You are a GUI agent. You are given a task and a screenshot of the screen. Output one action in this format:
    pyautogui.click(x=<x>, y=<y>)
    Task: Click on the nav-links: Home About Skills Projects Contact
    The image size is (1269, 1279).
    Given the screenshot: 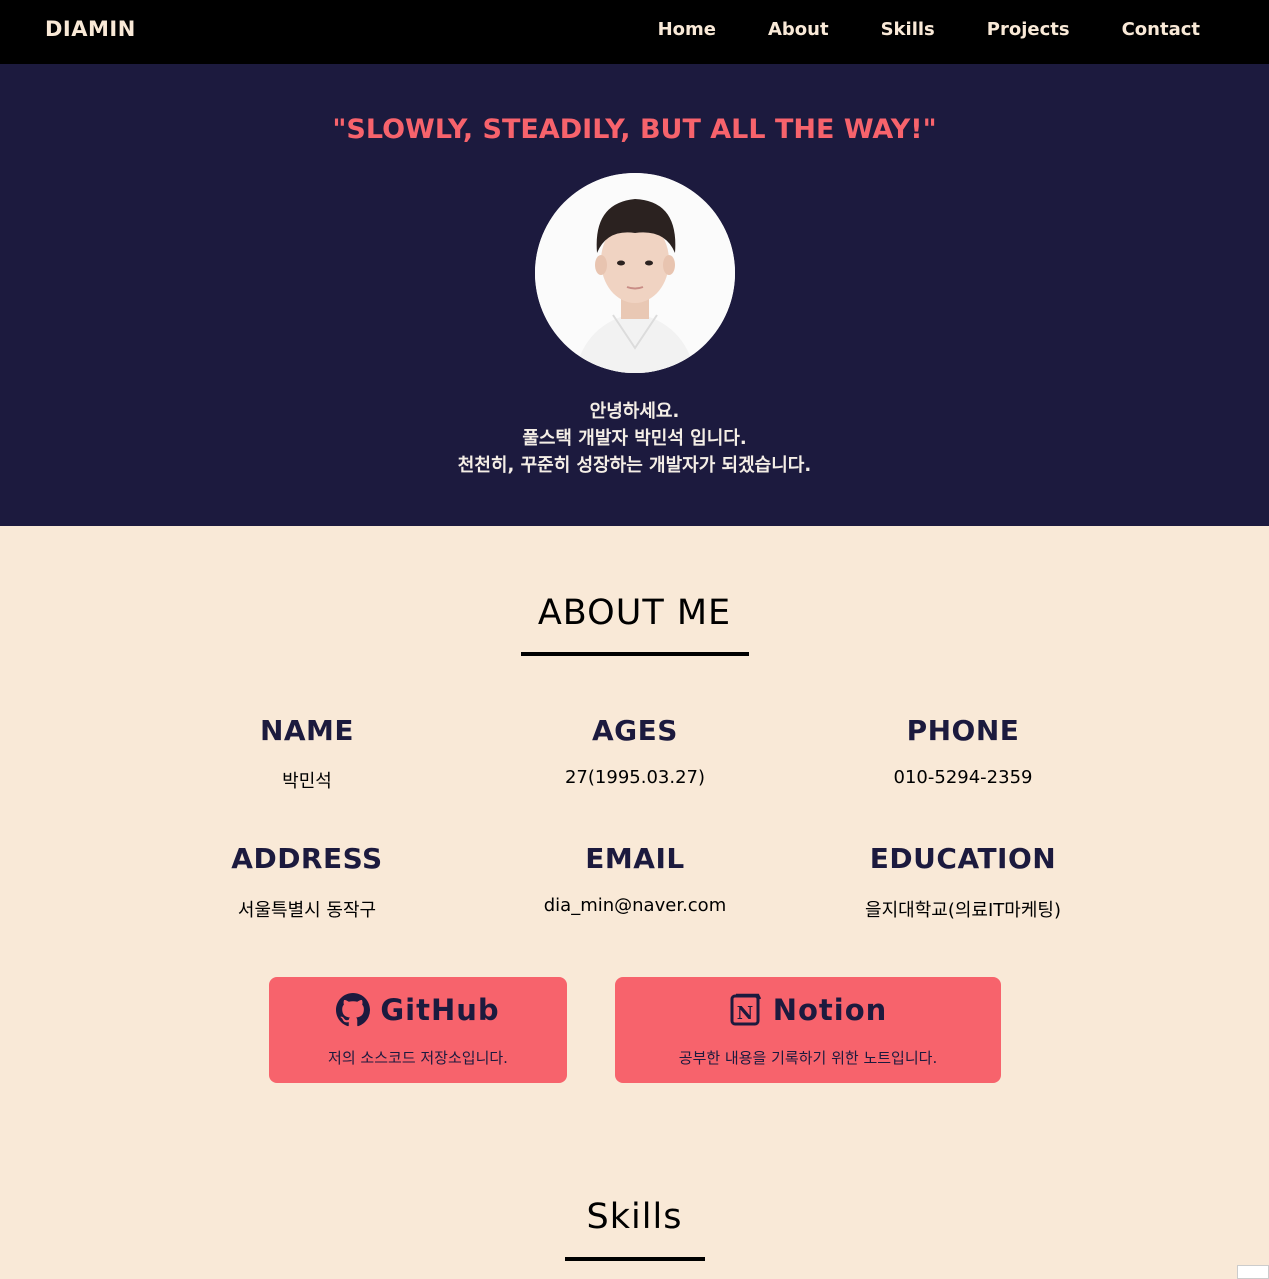 What is the action you would take?
    pyautogui.click(x=929, y=29)
    